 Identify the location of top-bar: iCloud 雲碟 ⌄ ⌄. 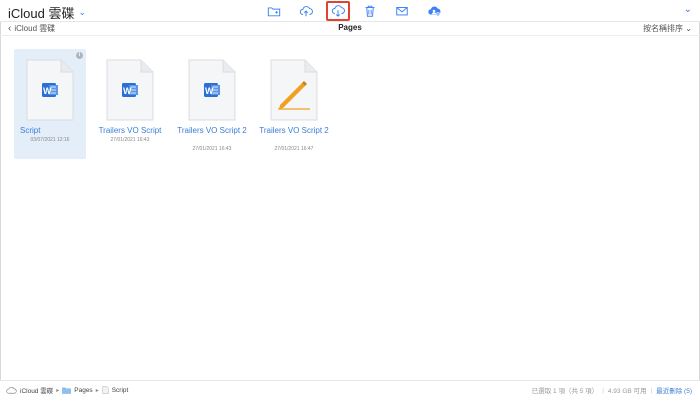
(350, 11).